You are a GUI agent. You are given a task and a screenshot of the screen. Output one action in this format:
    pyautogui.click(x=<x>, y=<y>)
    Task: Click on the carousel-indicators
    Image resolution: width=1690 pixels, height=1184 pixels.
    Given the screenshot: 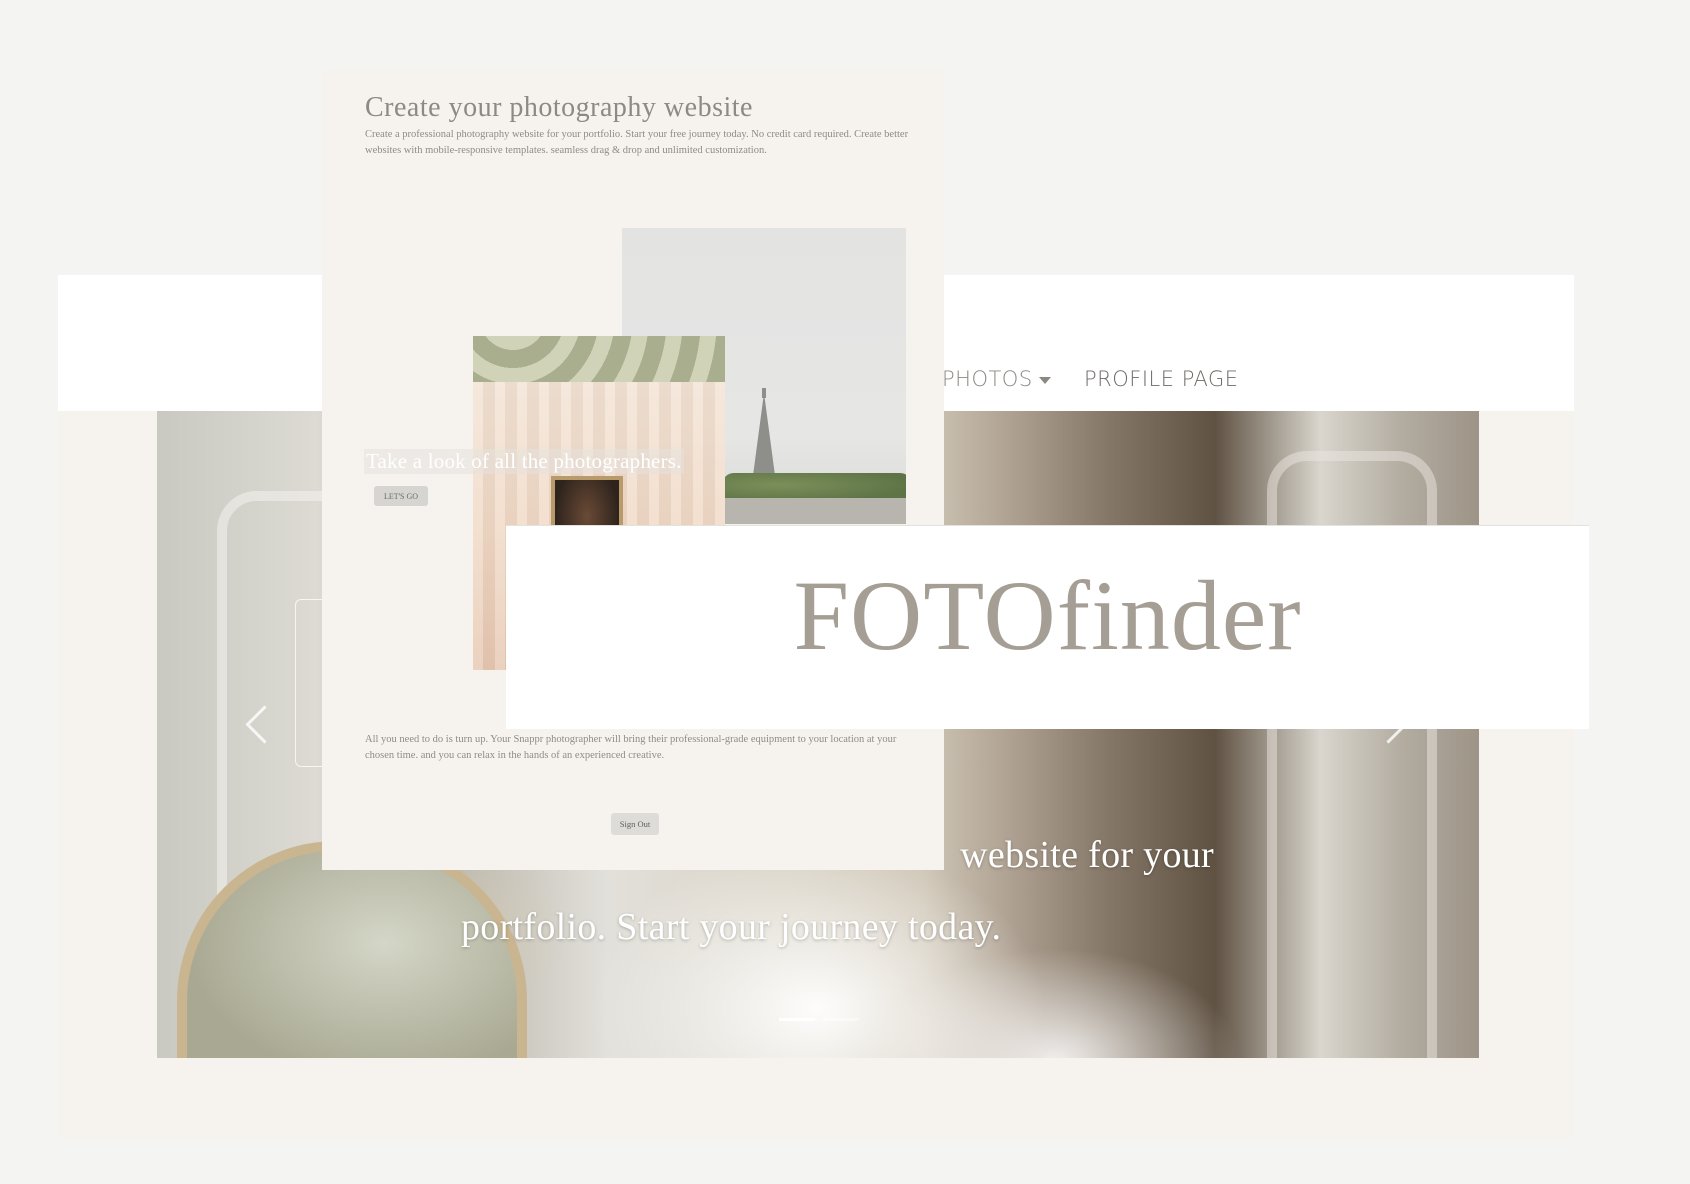 What is the action you would take?
    pyautogui.click(x=823, y=1017)
    